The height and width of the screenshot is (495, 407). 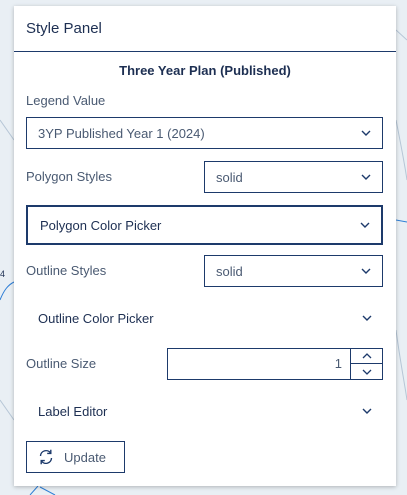 What do you see at coordinates (338, 363) in the screenshot?
I see `outline-size-value: 1` at bounding box center [338, 363].